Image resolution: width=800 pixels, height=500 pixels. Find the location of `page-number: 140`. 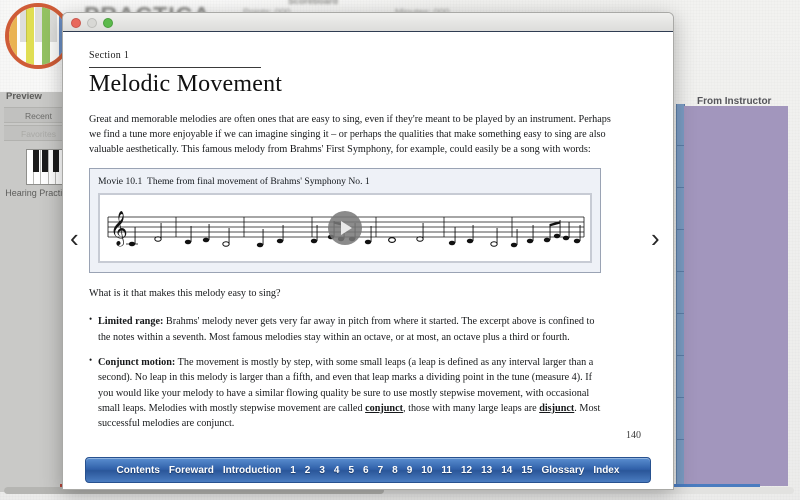

page-number: 140 is located at coordinates (633, 435).